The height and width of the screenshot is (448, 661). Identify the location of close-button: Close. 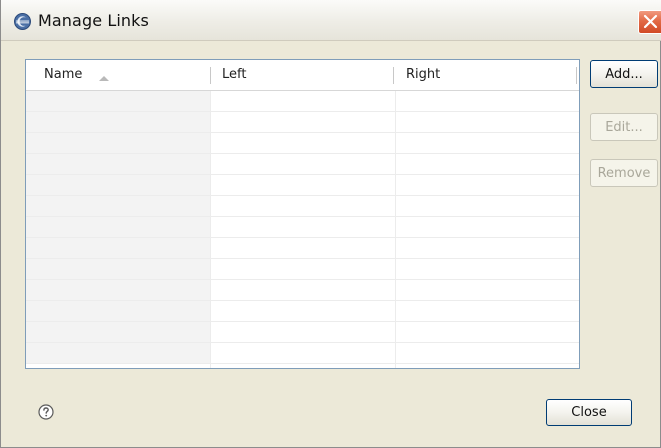
(589, 412).